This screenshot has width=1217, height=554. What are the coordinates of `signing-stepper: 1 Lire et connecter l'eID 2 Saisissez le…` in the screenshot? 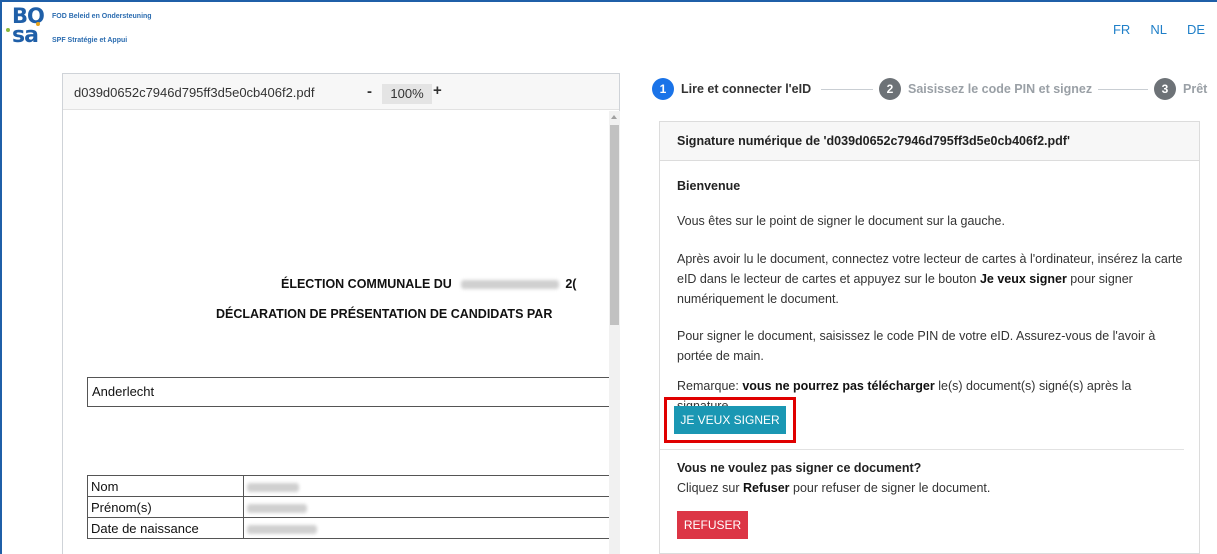 It's located at (934, 90).